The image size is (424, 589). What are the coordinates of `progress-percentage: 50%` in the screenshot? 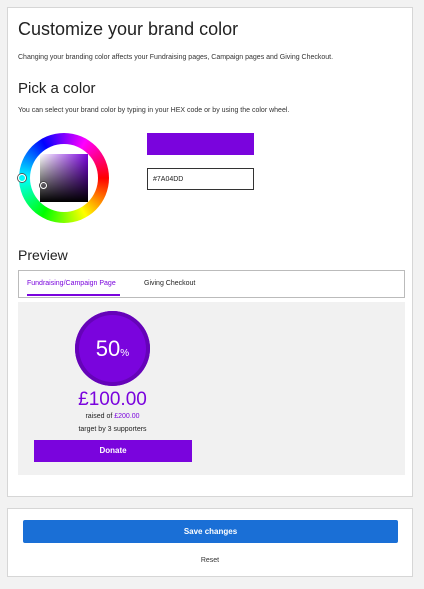 It's located at (112, 348).